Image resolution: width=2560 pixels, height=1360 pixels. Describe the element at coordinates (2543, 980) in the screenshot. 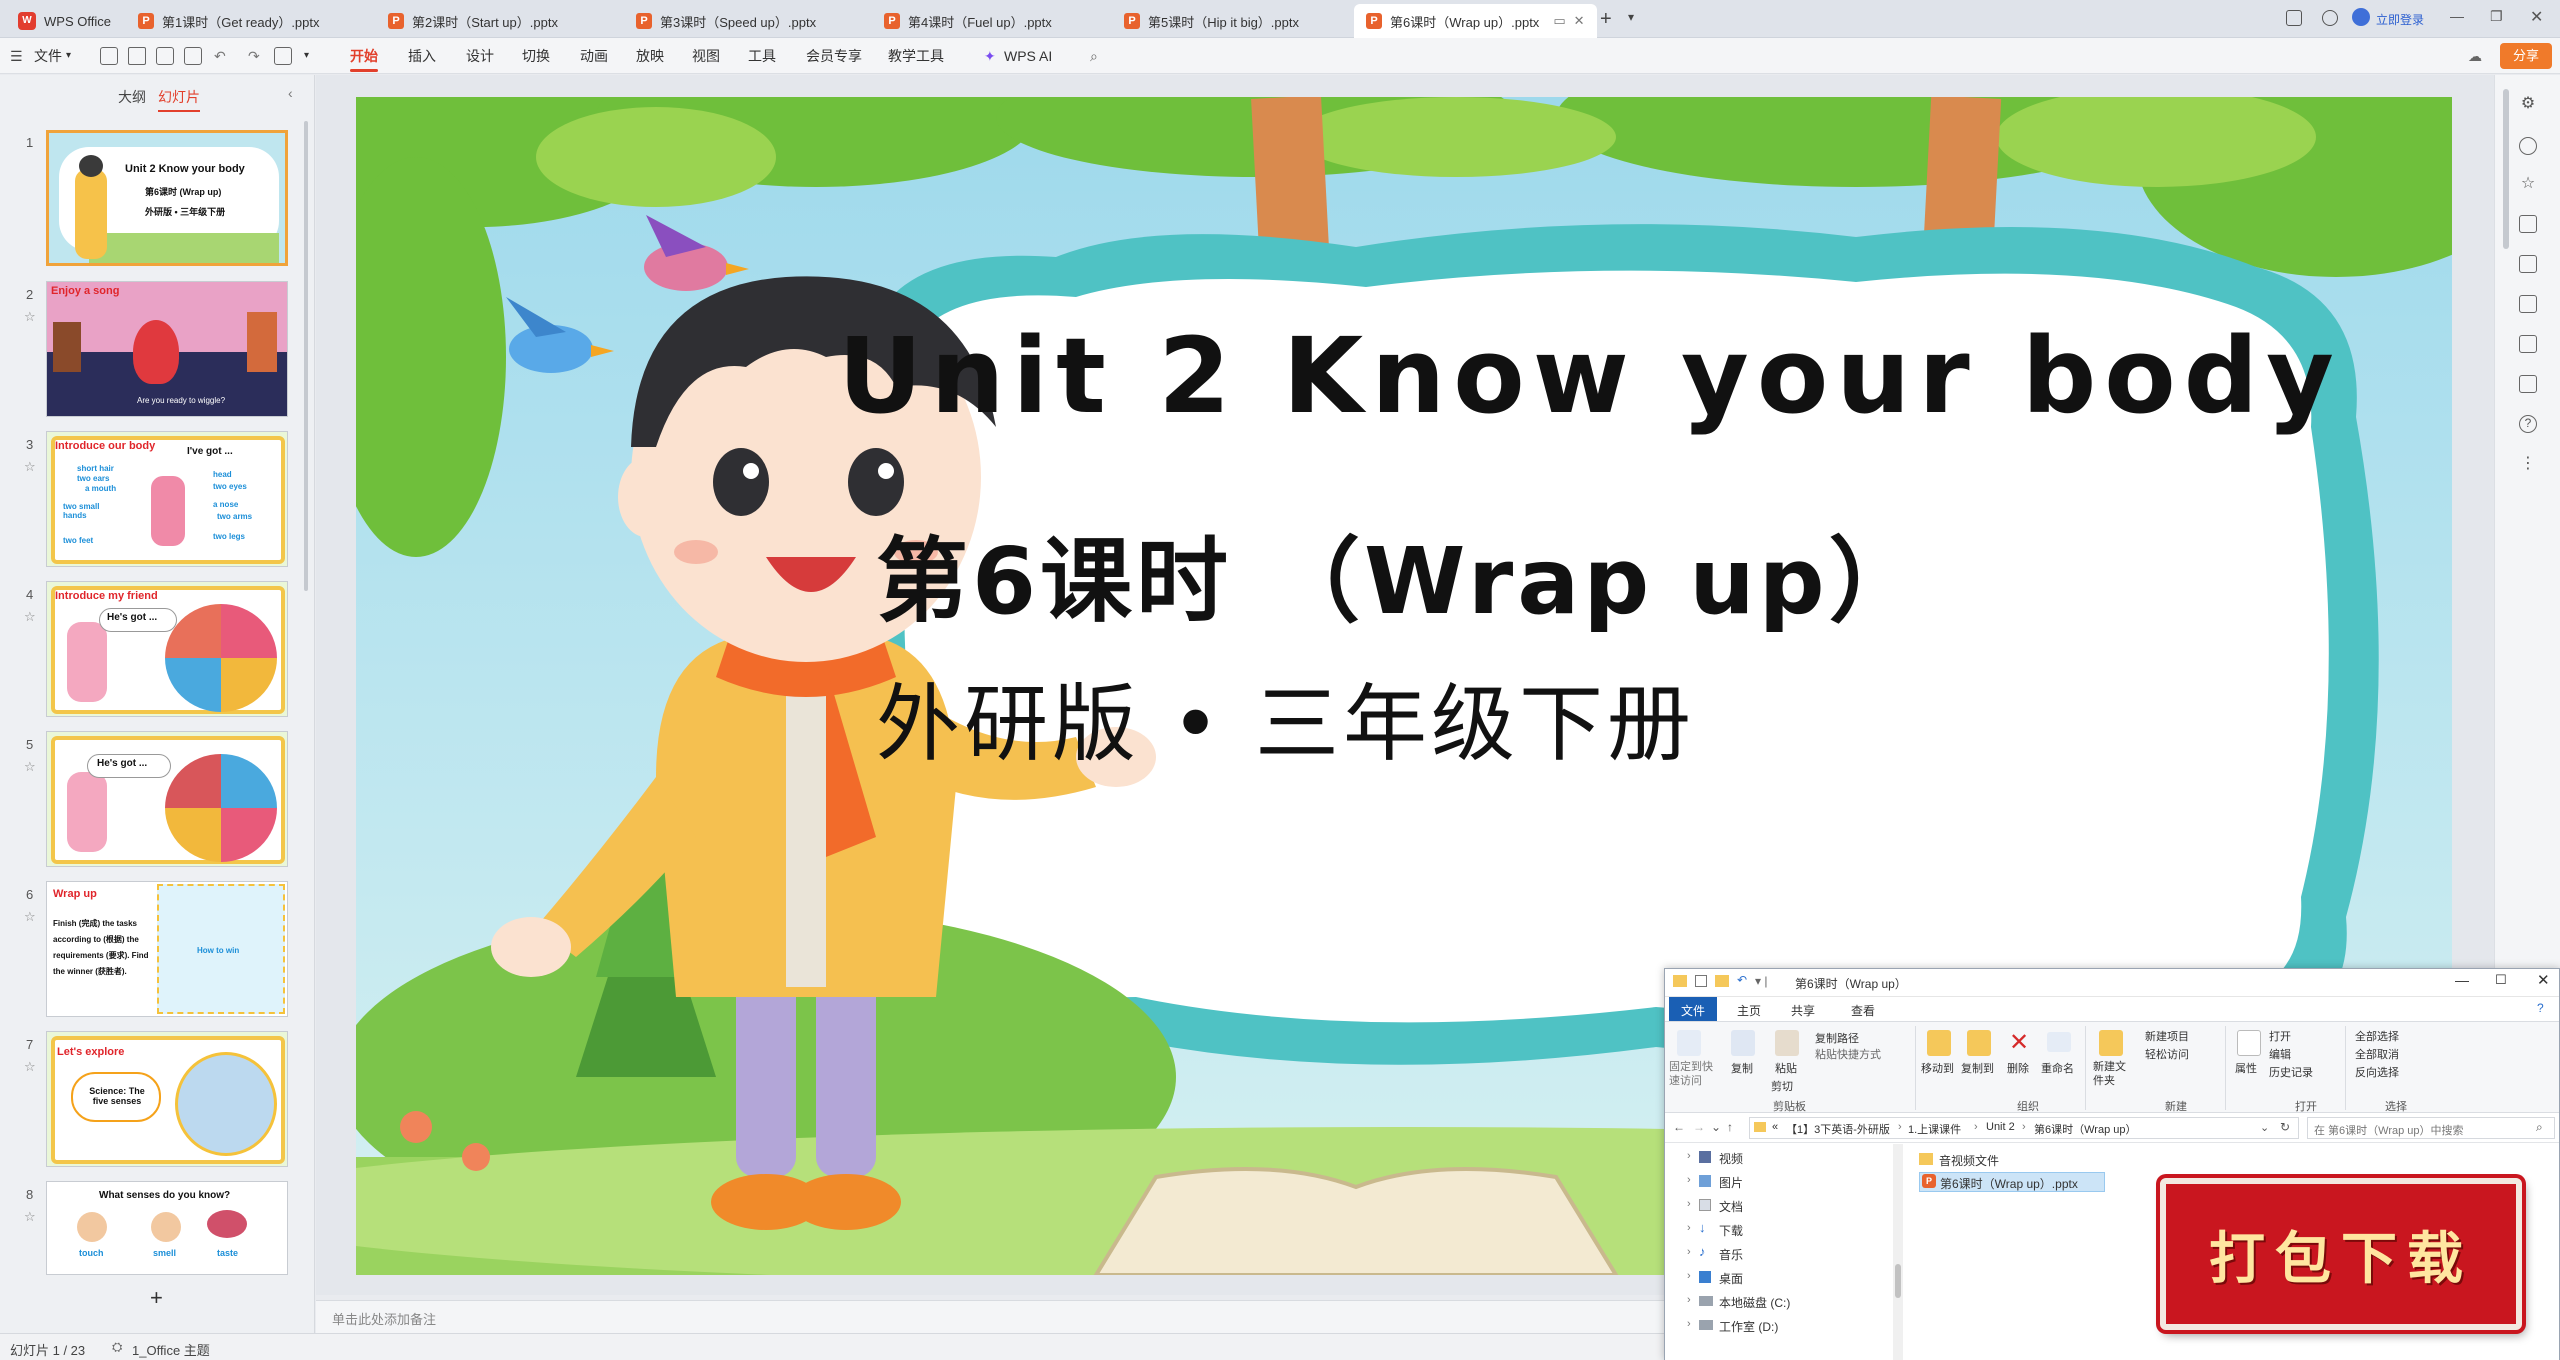

I see `close-window-button: ✕` at that location.